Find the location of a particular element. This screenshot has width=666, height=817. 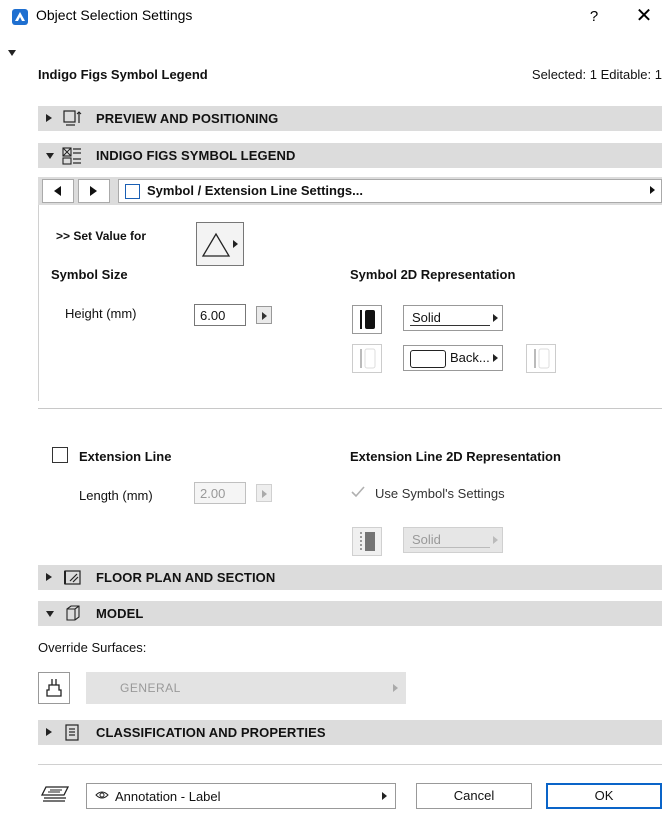

cancel-button: Cancel is located at coordinates (474, 796).